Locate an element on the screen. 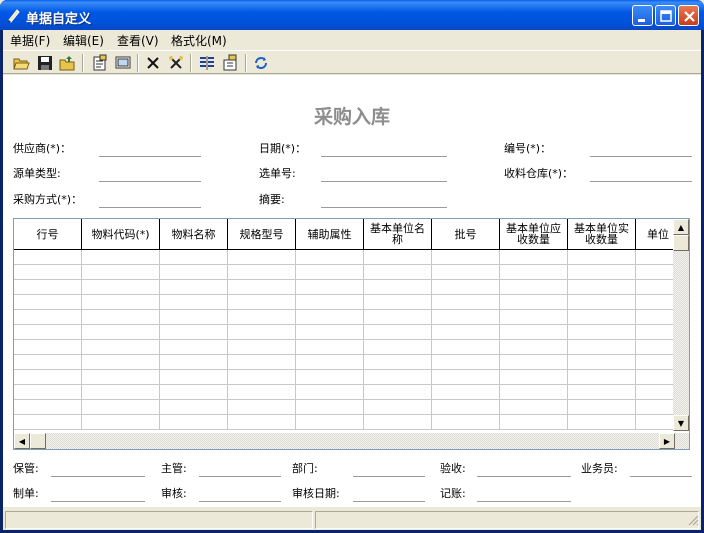  summary-field is located at coordinates (384, 207).